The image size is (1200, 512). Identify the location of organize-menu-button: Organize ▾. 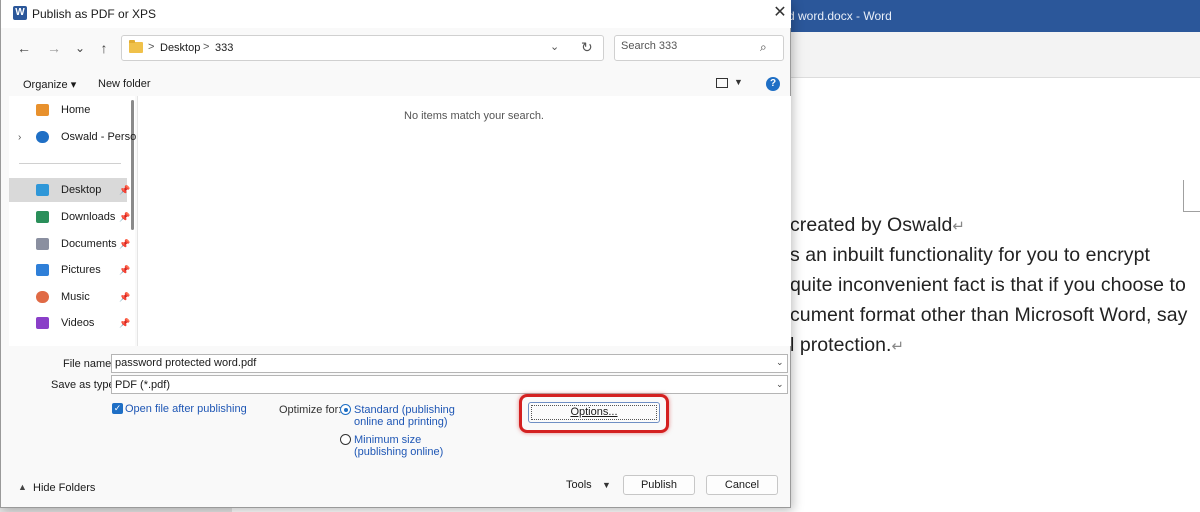
(49, 84).